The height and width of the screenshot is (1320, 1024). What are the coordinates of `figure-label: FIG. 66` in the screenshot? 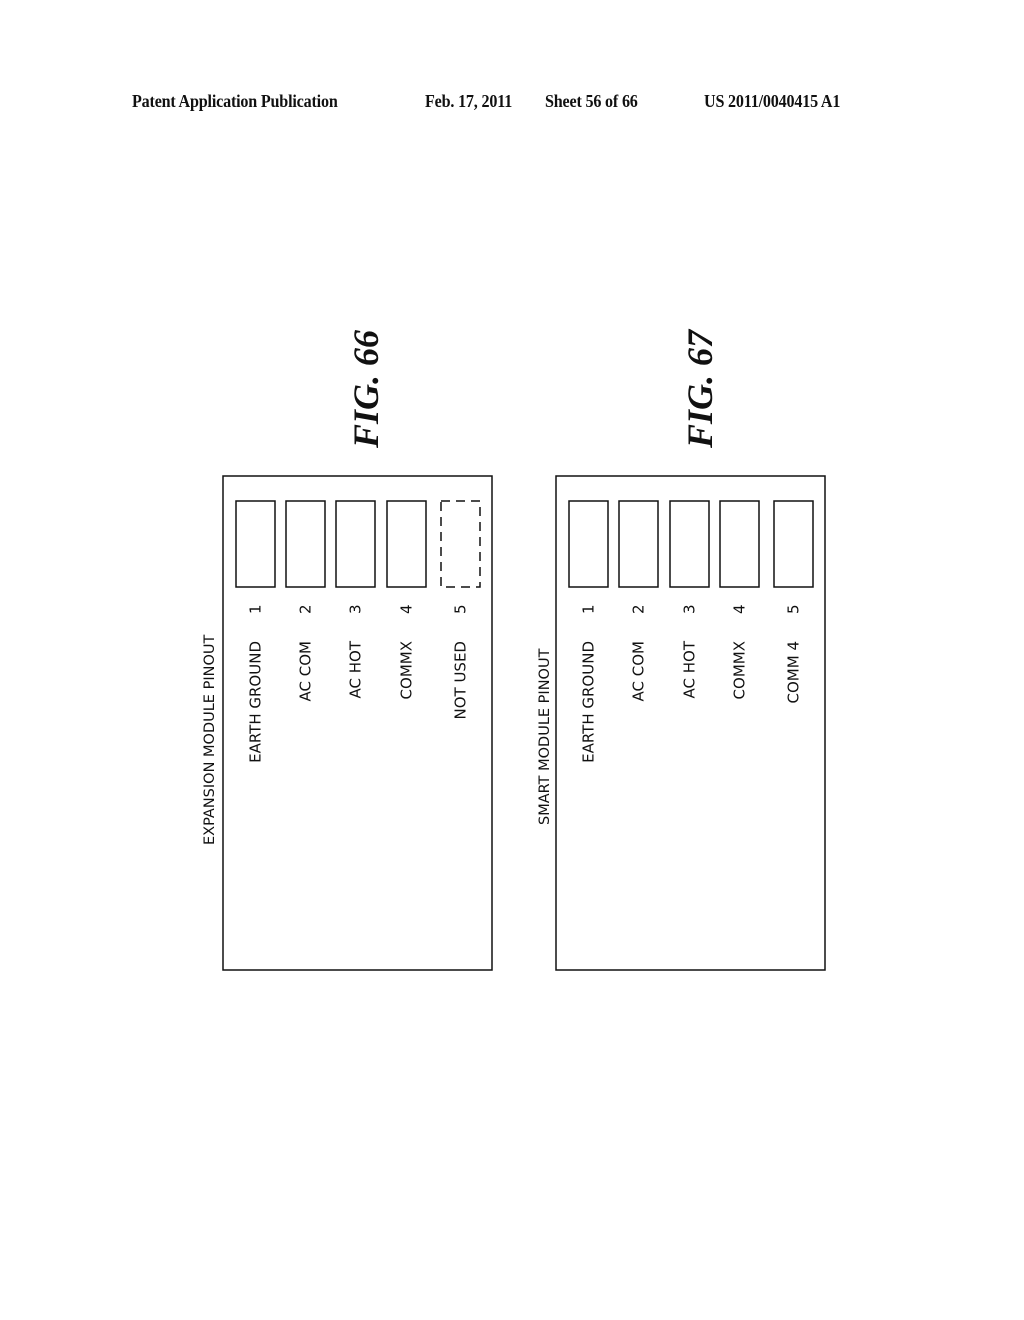 It's located at (366, 389).